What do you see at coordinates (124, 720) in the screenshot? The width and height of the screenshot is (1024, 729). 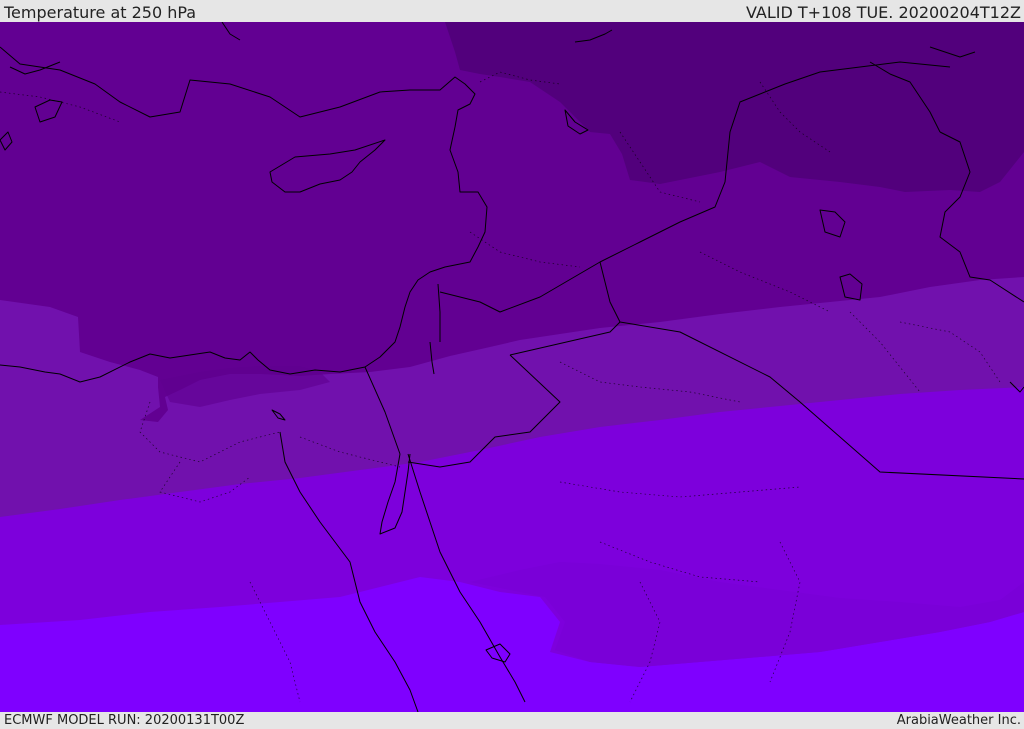 I see `model-run-label: ECMWF MODEL RUN: 20200131T00Z` at bounding box center [124, 720].